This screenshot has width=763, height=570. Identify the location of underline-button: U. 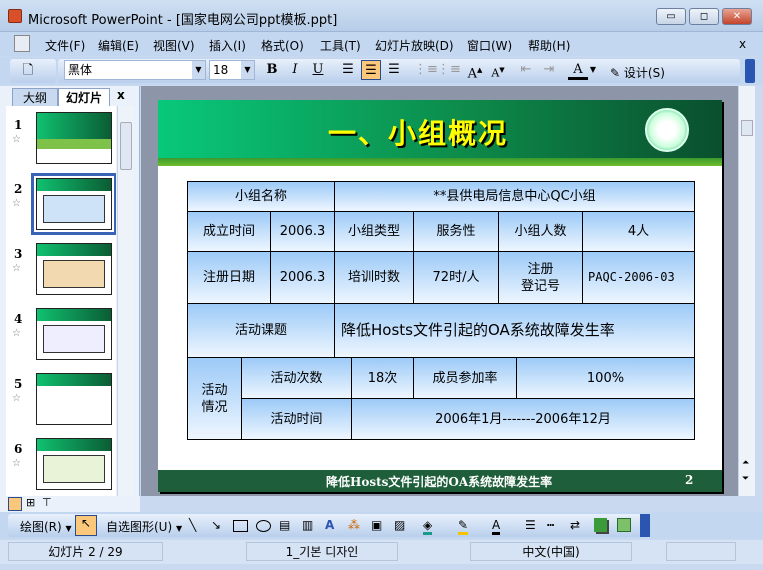
(318, 70).